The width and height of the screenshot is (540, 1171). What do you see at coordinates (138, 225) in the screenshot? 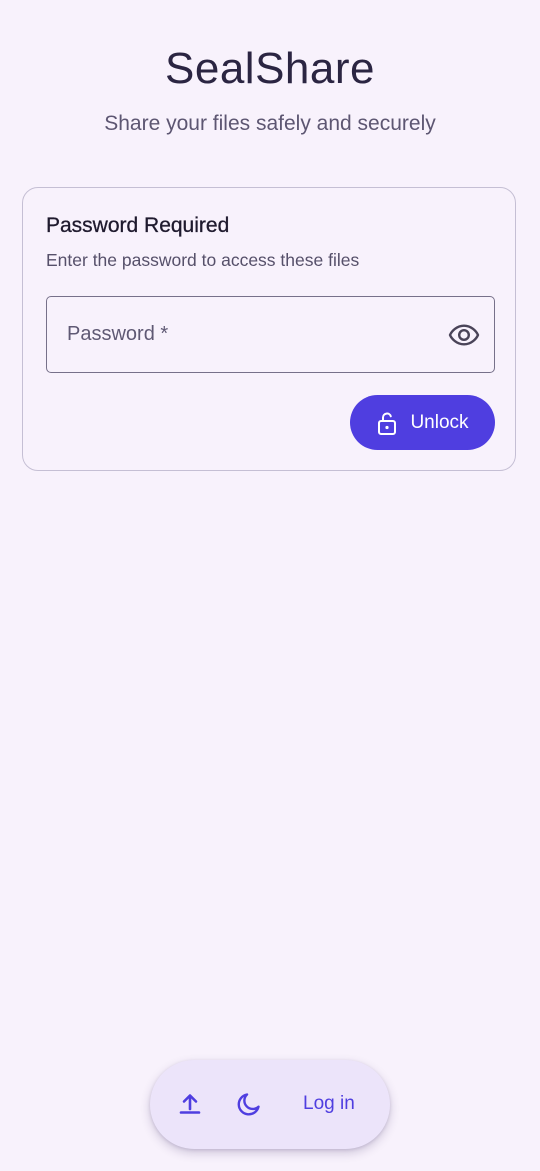
I see `card-title: Password Required` at bounding box center [138, 225].